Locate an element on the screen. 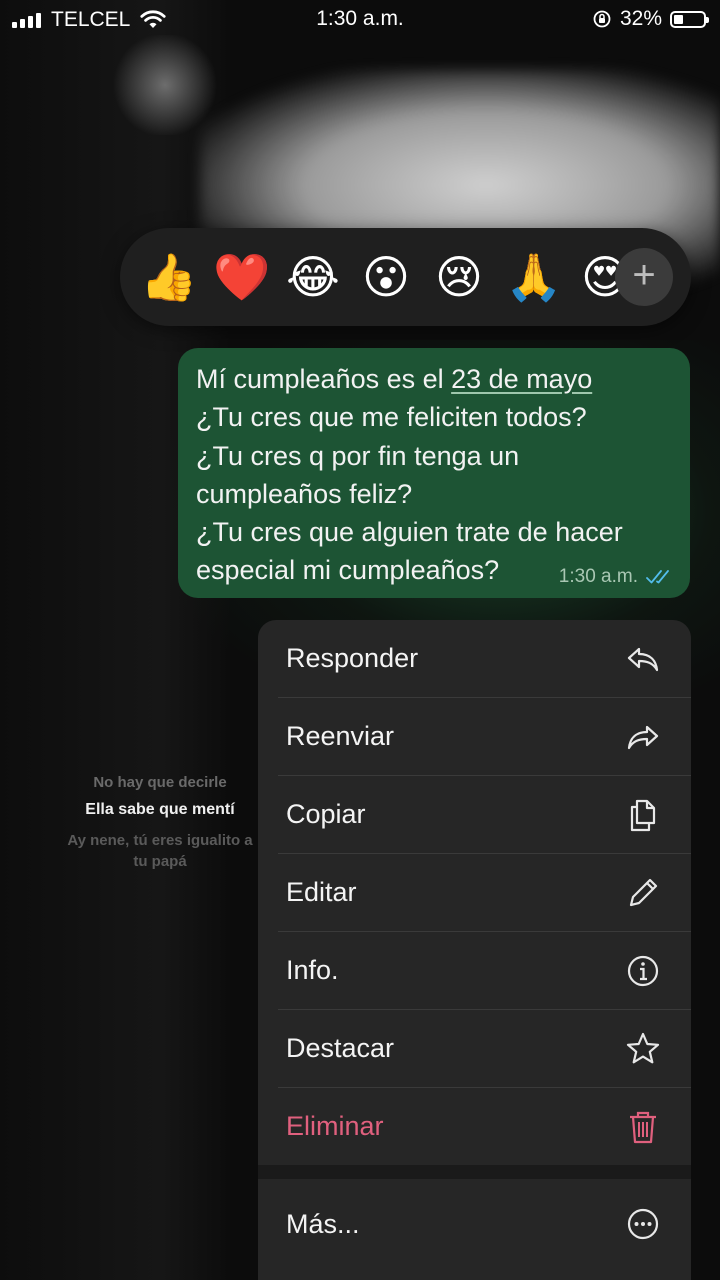 This screenshot has height=1280, width=720. background-text: No hay que decirle is located at coordinates (160, 782).